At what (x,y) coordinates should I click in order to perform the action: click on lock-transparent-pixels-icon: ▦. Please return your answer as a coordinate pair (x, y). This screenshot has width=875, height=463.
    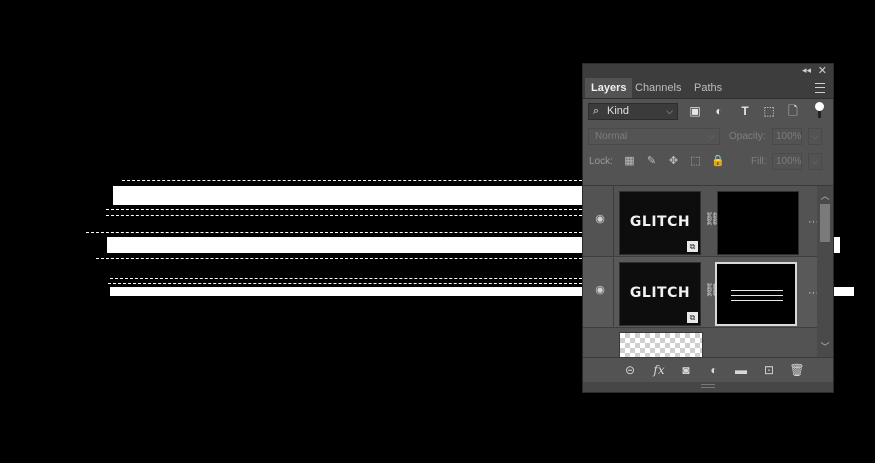
    Looking at the image, I should click on (629, 161).